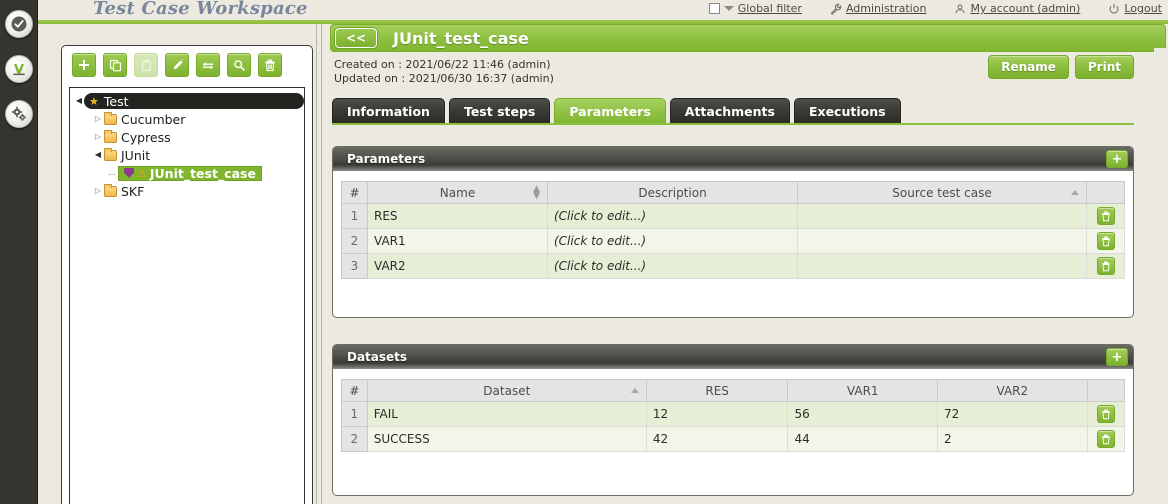  Describe the element at coordinates (1012, 439) in the screenshot. I see `dataset-var2-cell: 2` at that location.